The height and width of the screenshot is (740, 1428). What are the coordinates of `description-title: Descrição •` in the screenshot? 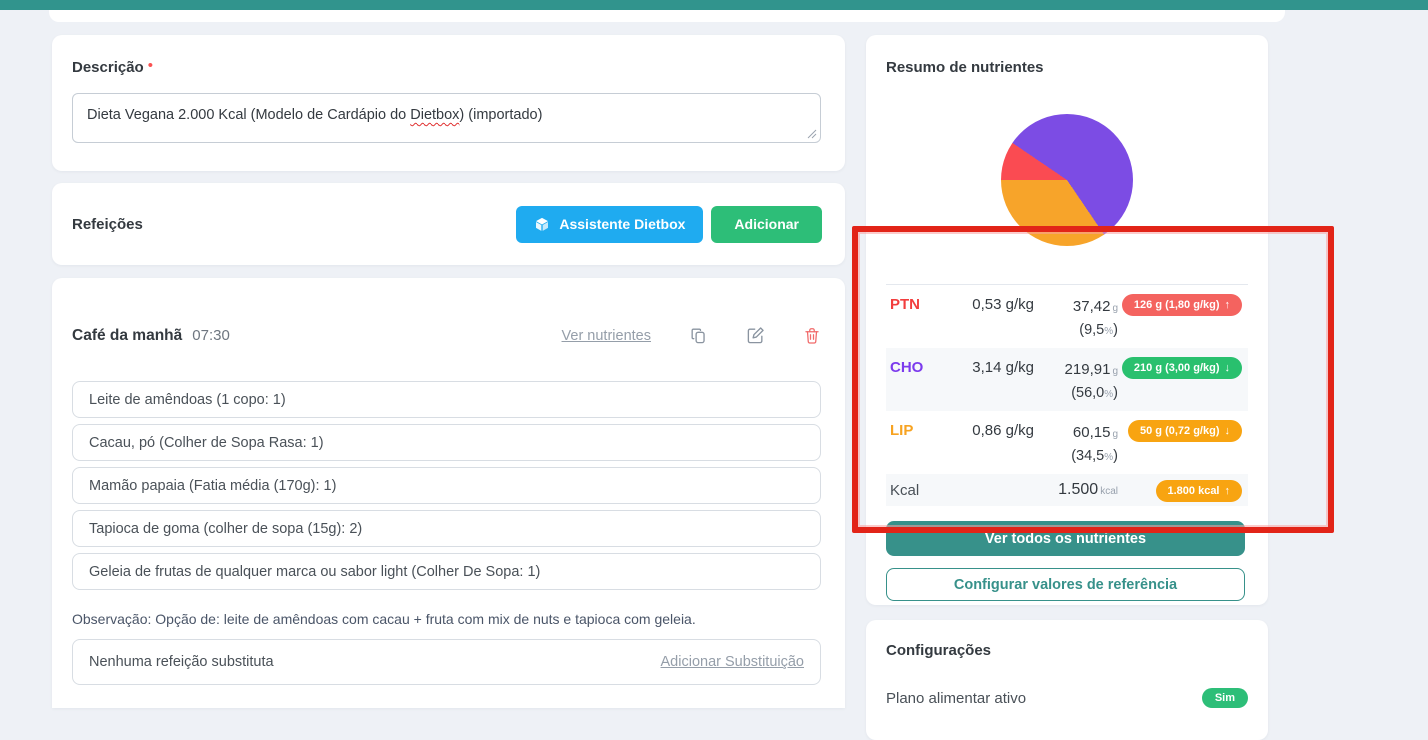 It's located at (446, 67).